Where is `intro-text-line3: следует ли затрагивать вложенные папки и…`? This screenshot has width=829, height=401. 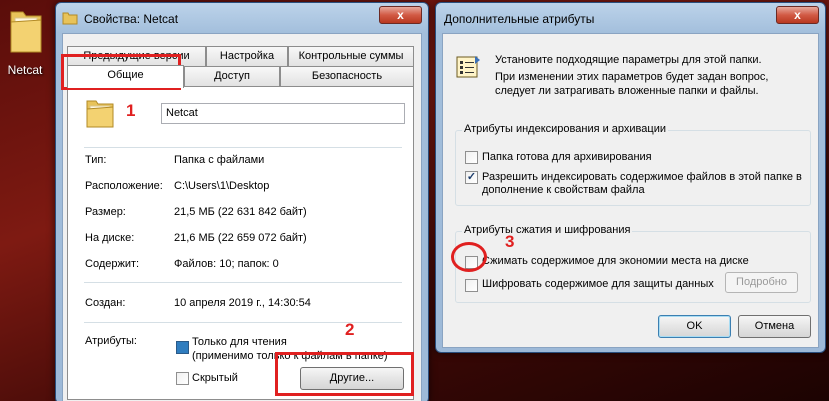
intro-text-line3: следует ли затрагивать вложенные папки и… is located at coordinates (627, 91).